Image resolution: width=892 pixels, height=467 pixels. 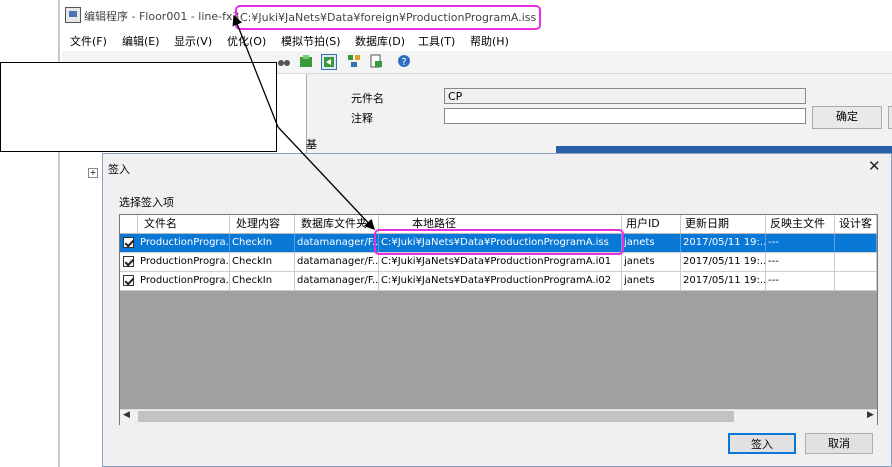 What do you see at coordinates (326, 178) in the screenshot?
I see `arrow-to-path` at bounding box center [326, 178].